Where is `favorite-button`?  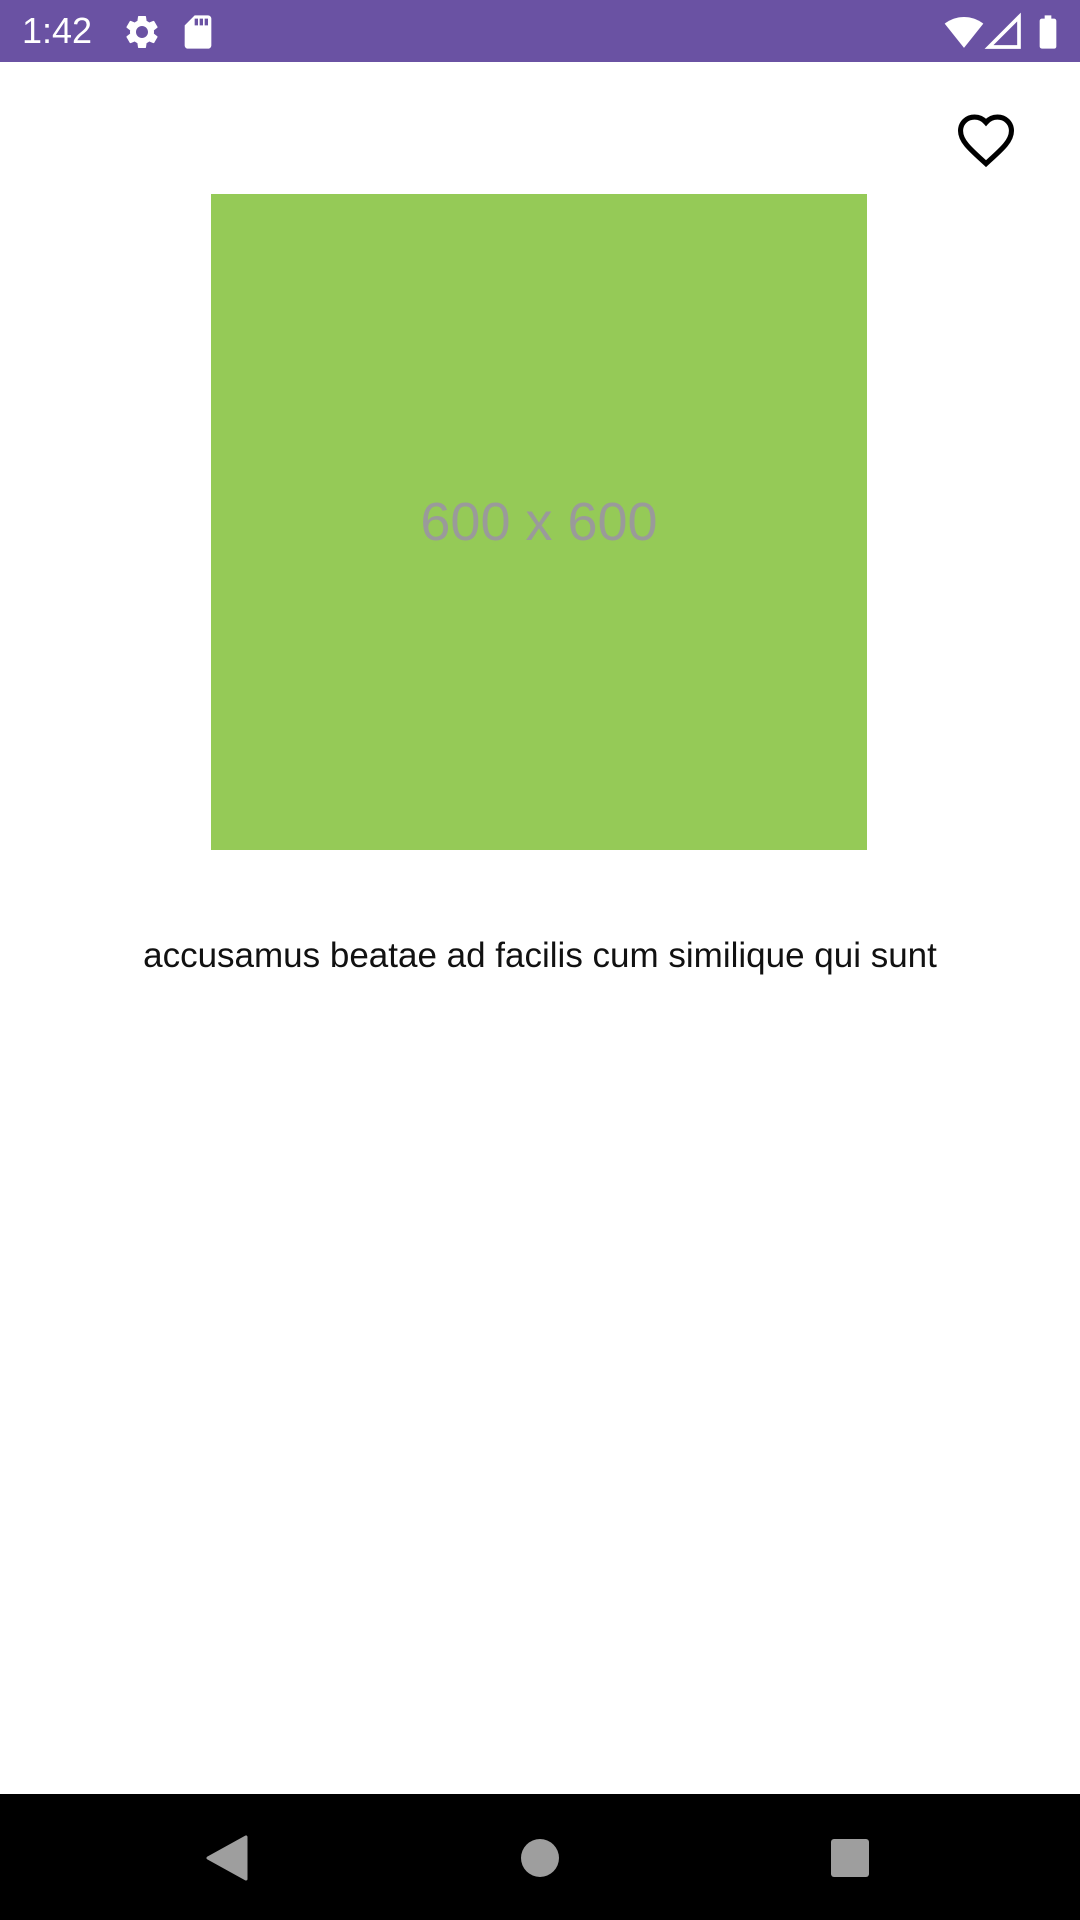 favorite-button is located at coordinates (986, 140).